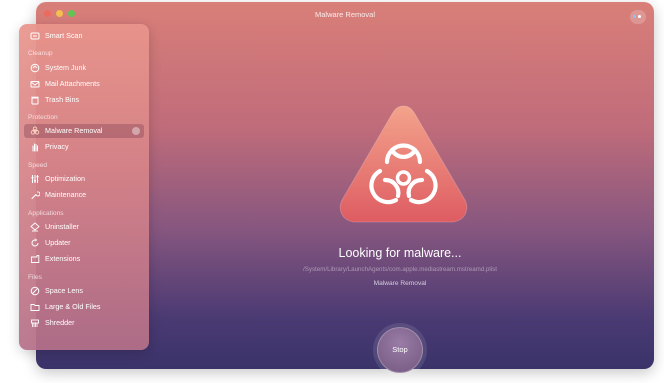  Describe the element at coordinates (66, 67) in the screenshot. I see `sidebar-item-label: System Junk` at that location.